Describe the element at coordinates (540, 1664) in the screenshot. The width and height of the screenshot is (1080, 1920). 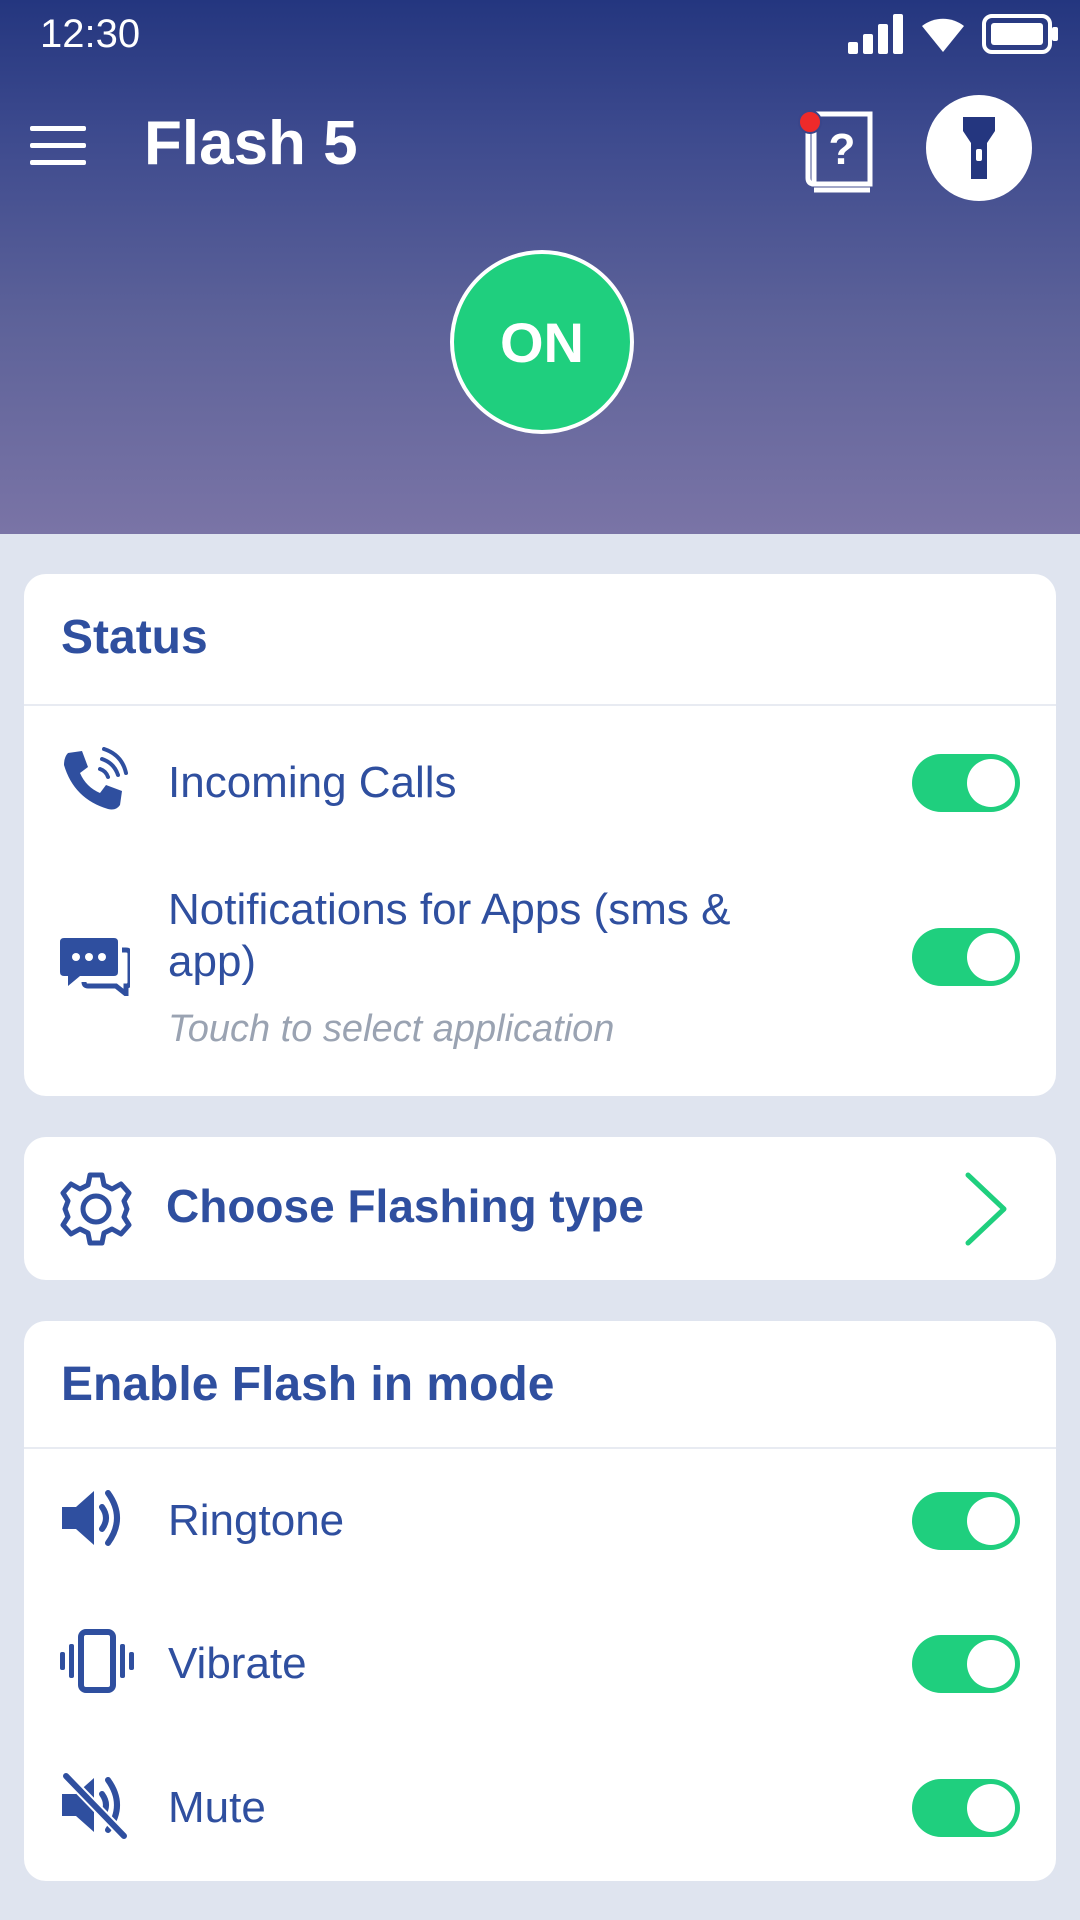
I see `mode-item-vibrate: Vibrate` at that location.